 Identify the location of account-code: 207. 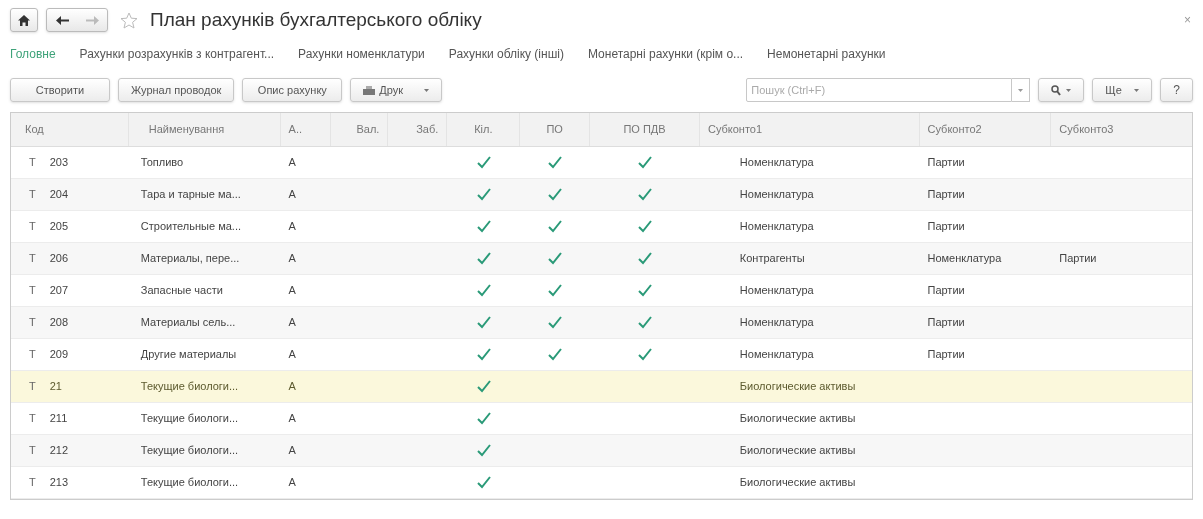
(59, 291).